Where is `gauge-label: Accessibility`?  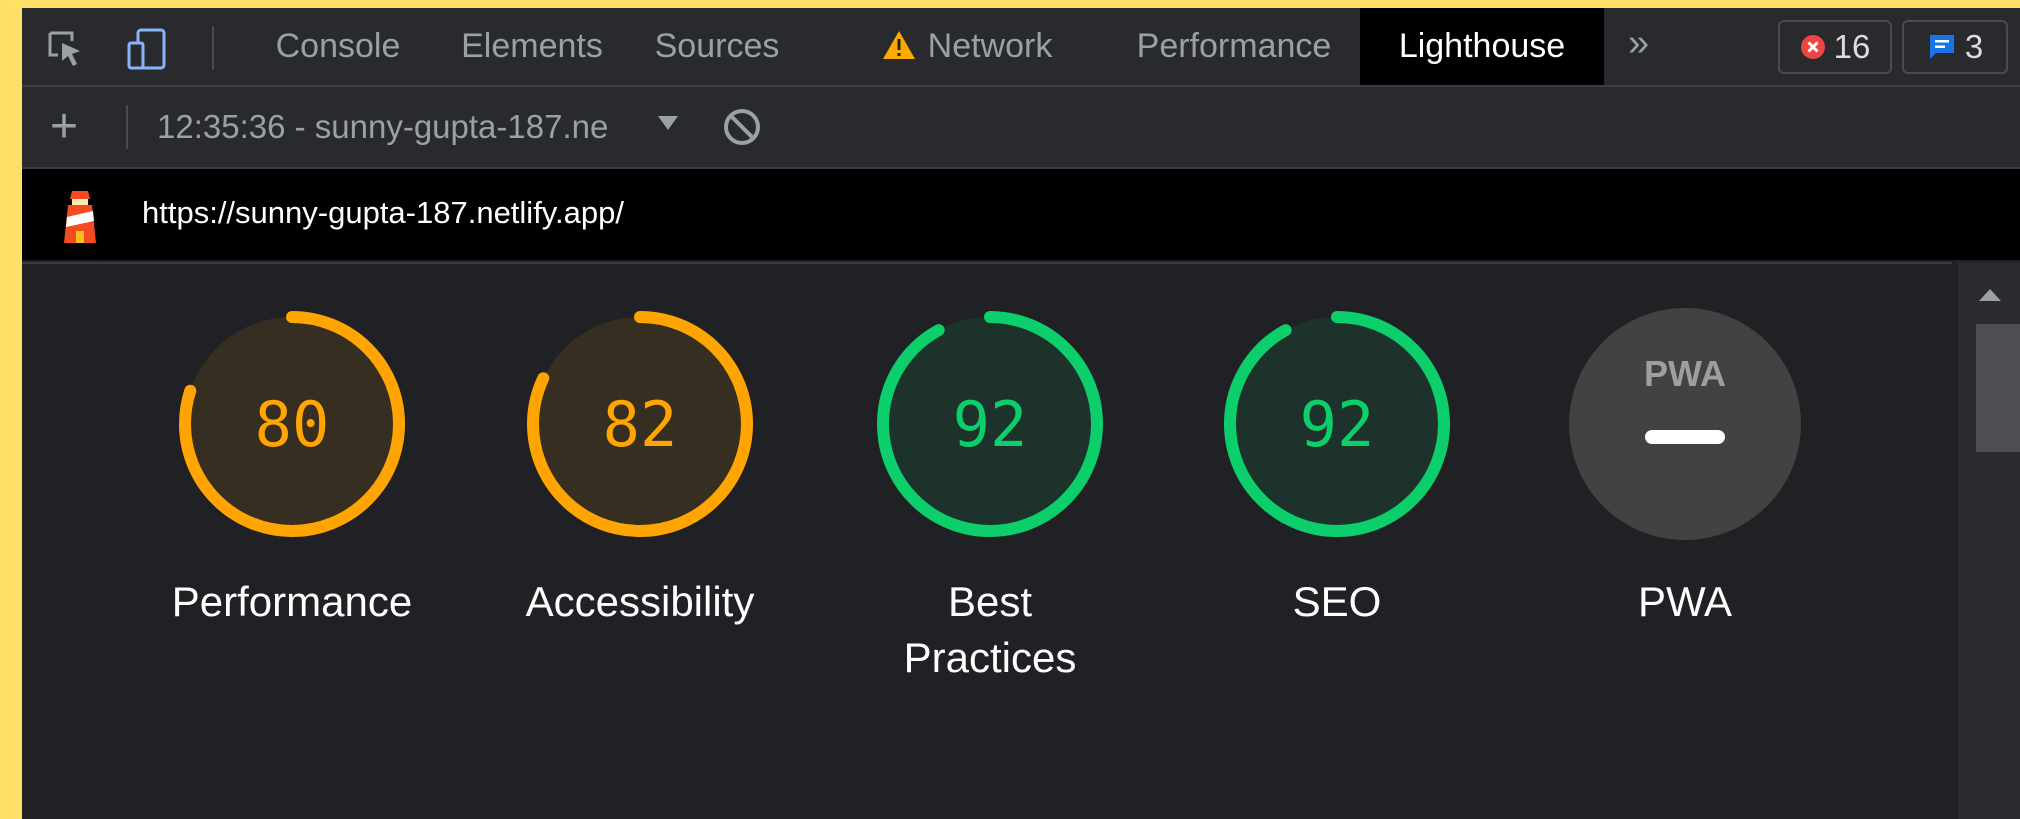 gauge-label: Accessibility is located at coordinates (640, 601).